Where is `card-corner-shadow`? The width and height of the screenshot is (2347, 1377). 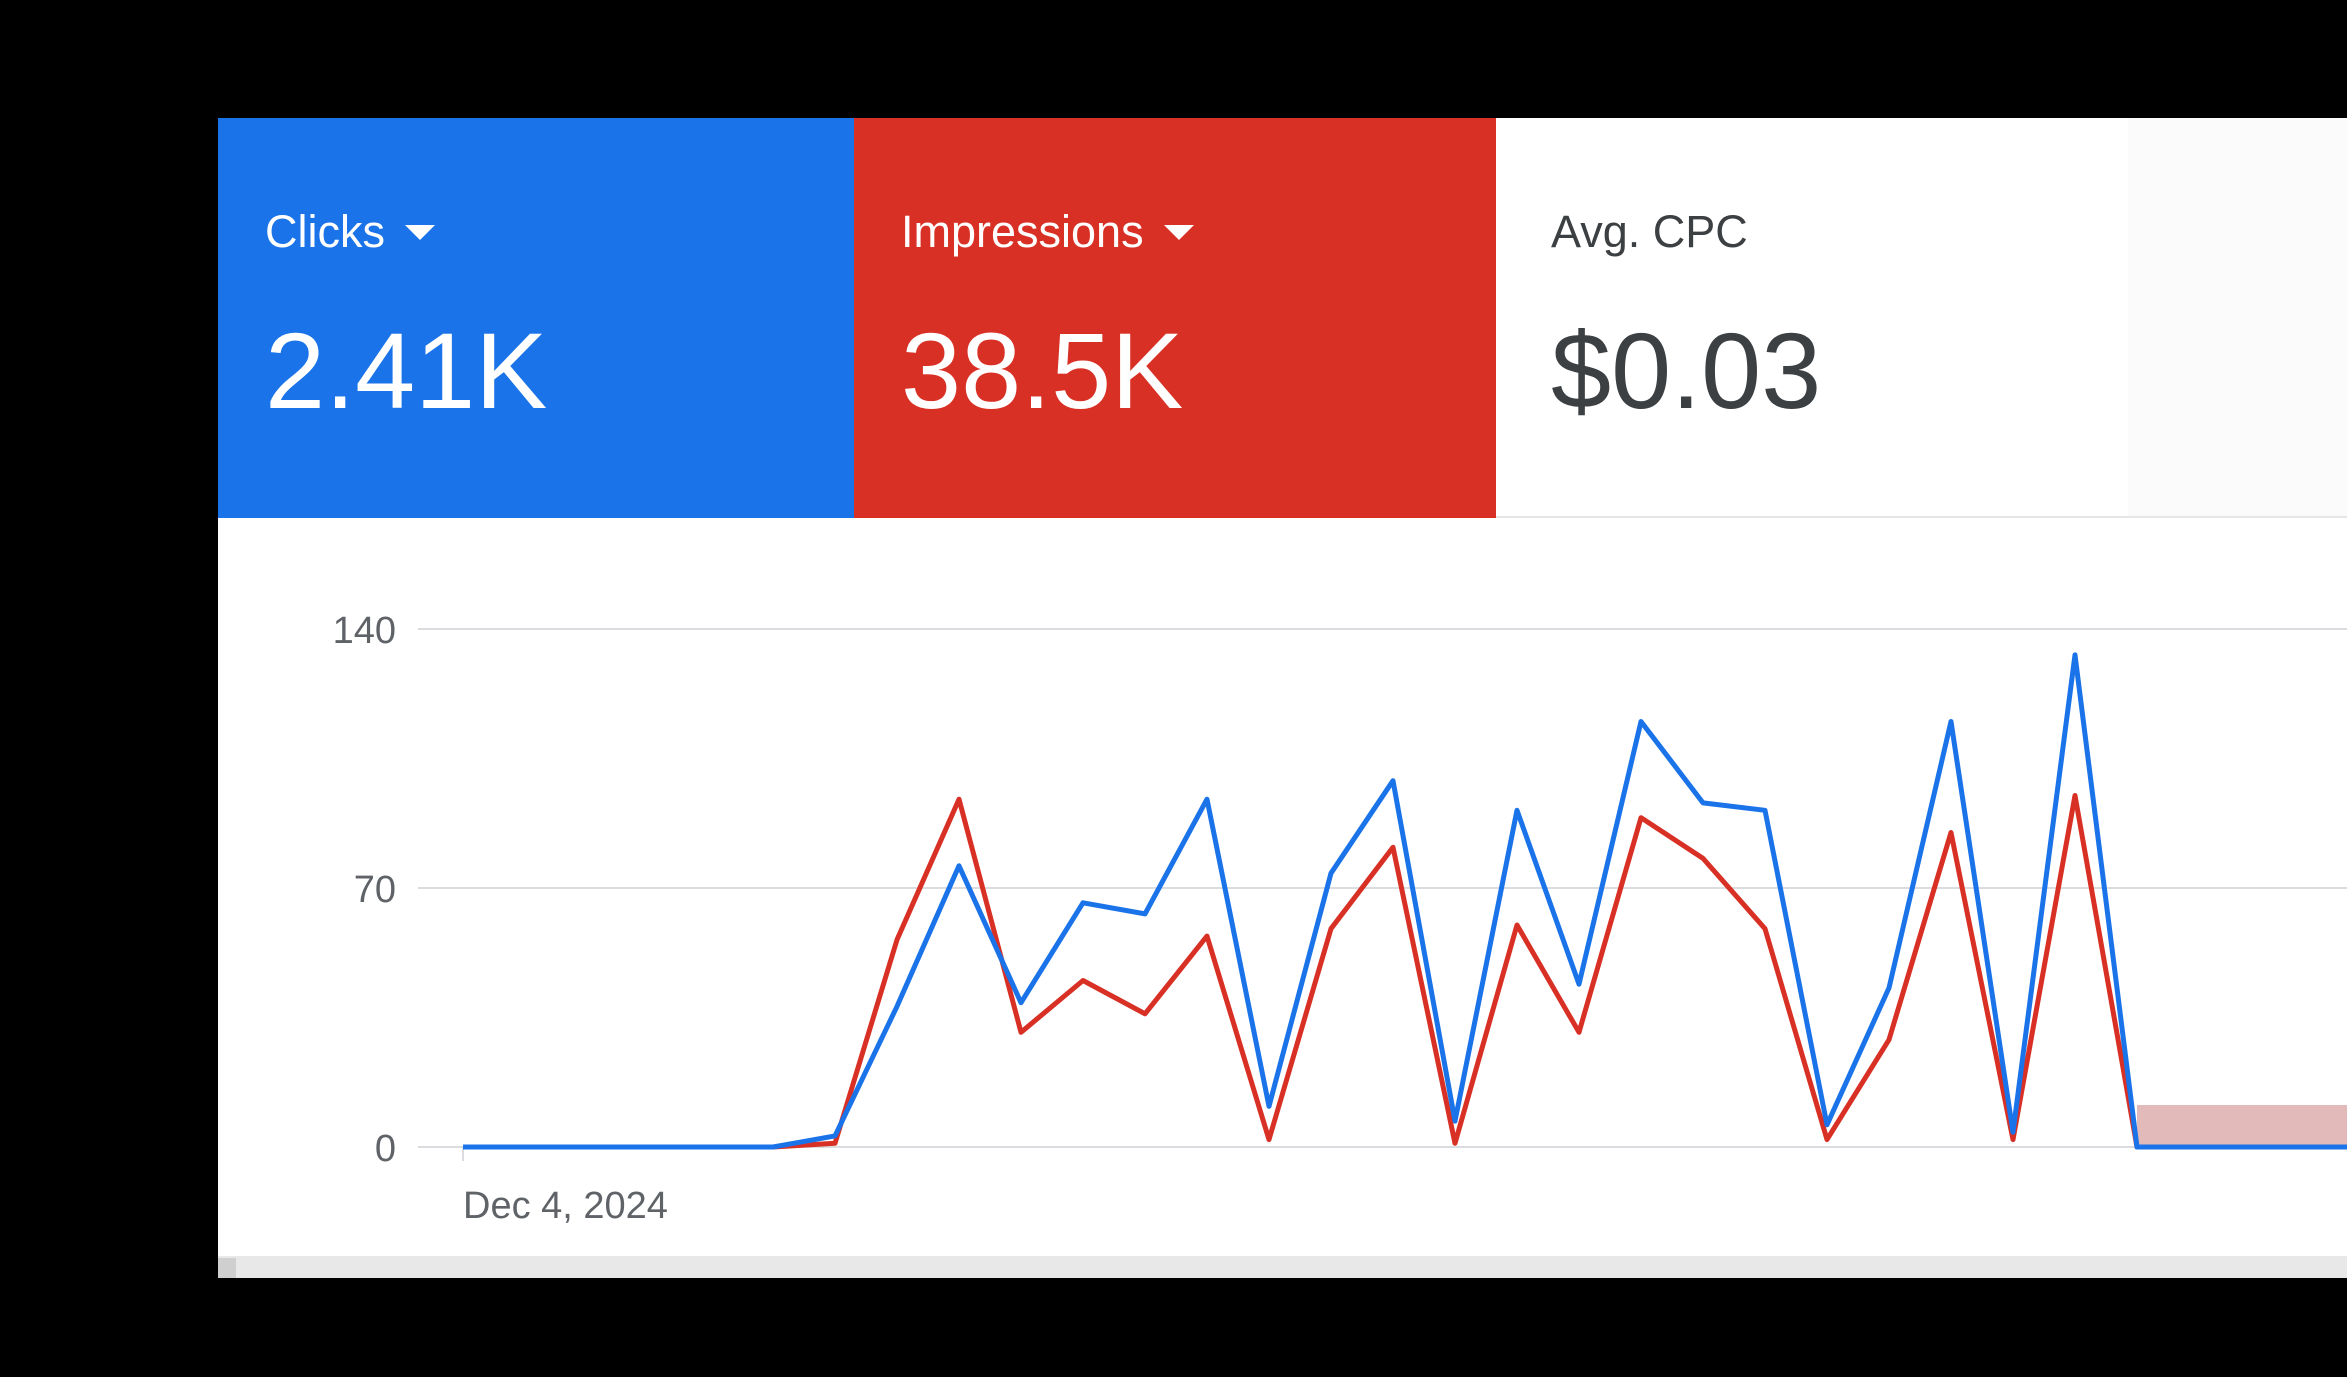 card-corner-shadow is located at coordinates (227, 1268).